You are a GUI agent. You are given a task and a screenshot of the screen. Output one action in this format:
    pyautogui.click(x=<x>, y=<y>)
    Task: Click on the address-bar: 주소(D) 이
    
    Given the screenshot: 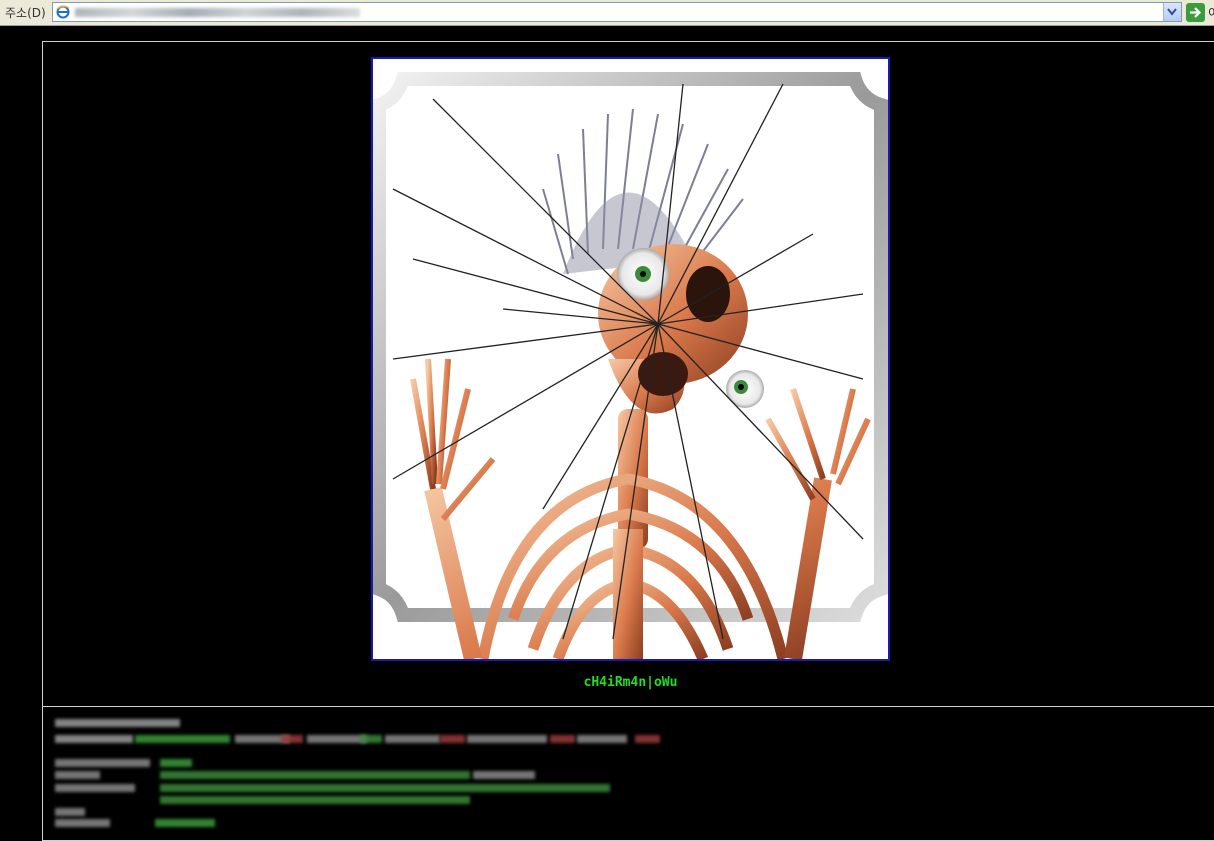 What is the action you would take?
    pyautogui.click(x=607, y=13)
    